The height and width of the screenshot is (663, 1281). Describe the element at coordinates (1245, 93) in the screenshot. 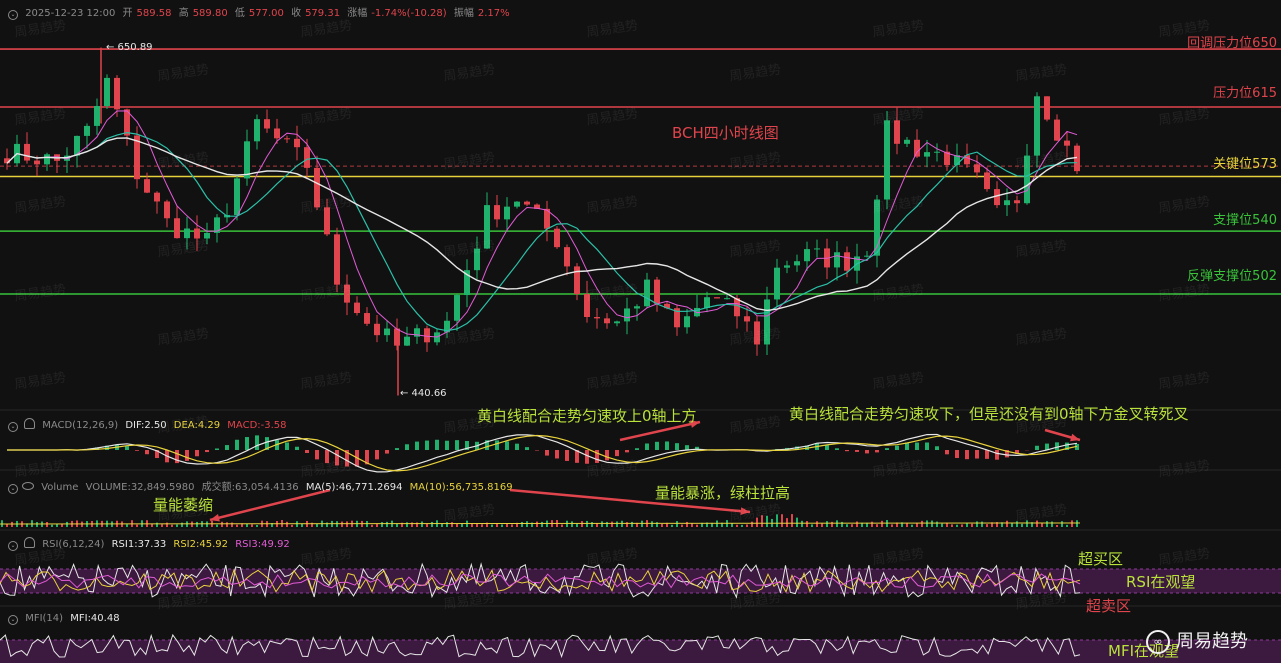

I see `level-label-615: 压力位615` at that location.